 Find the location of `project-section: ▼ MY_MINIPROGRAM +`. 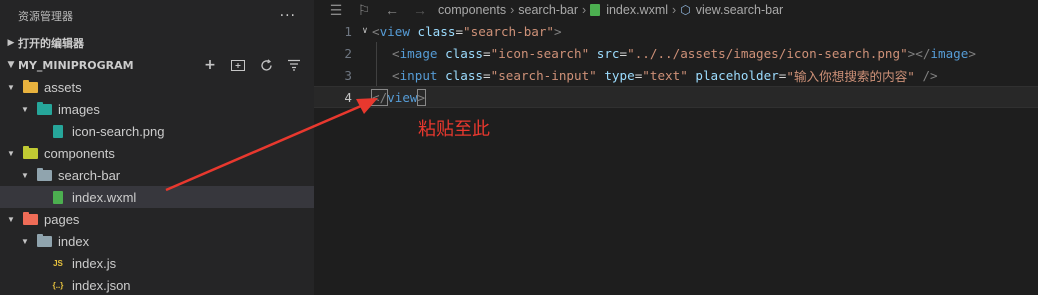

project-section: ▼ MY_MINIPROGRAM + is located at coordinates (157, 65).